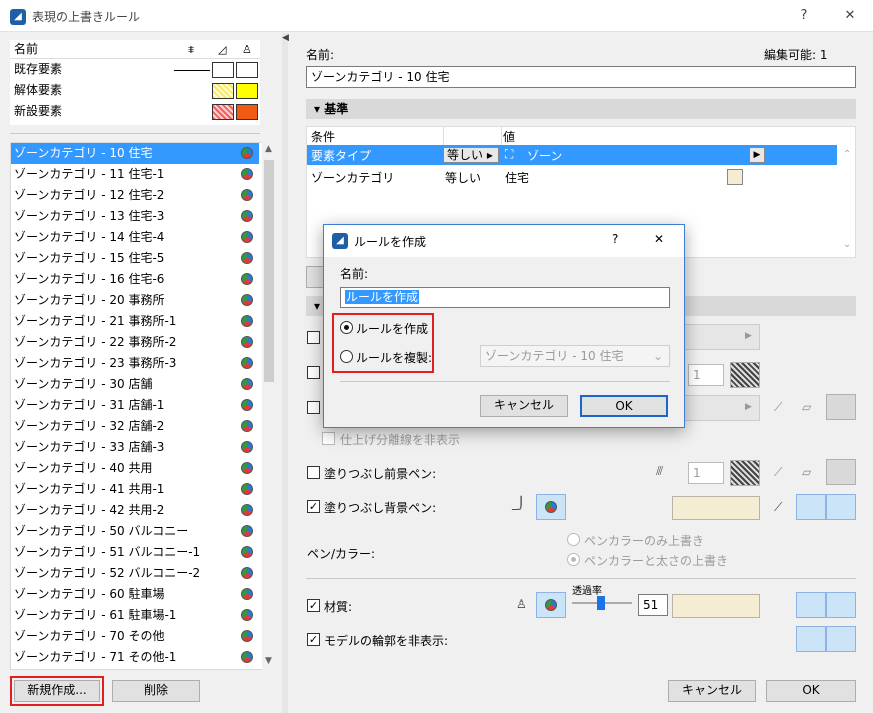 This screenshot has width=873, height=713. What do you see at coordinates (811, 639) in the screenshot?
I see `outline-3d-icon` at bounding box center [811, 639].